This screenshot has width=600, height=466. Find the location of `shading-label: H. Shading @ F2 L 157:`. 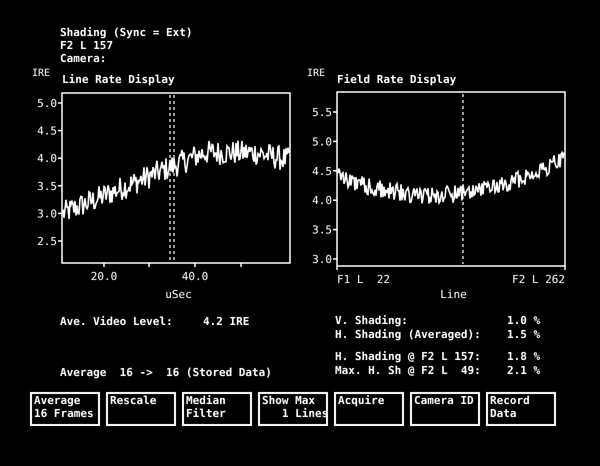

shading-label: H. Shading @ F2 L 157: is located at coordinates (408, 357).